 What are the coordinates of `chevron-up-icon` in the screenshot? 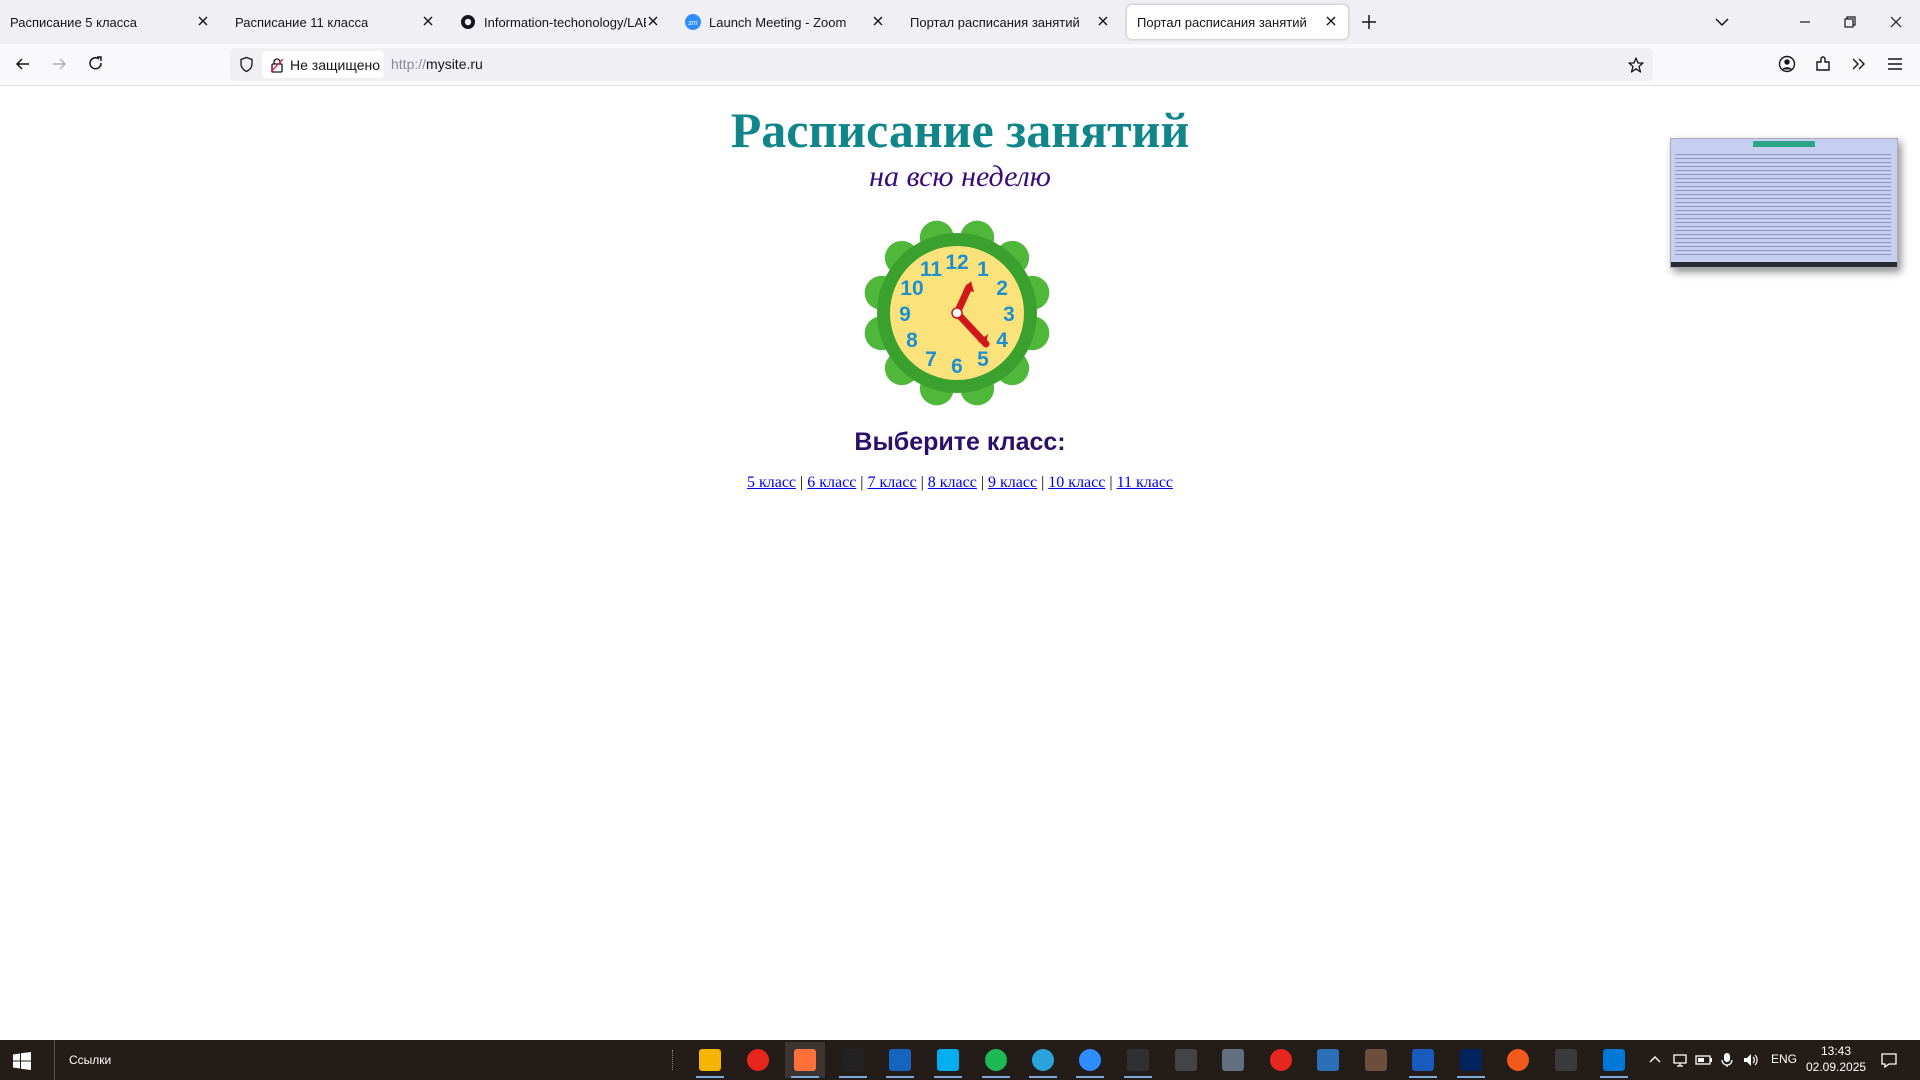 It's located at (1655, 1060).